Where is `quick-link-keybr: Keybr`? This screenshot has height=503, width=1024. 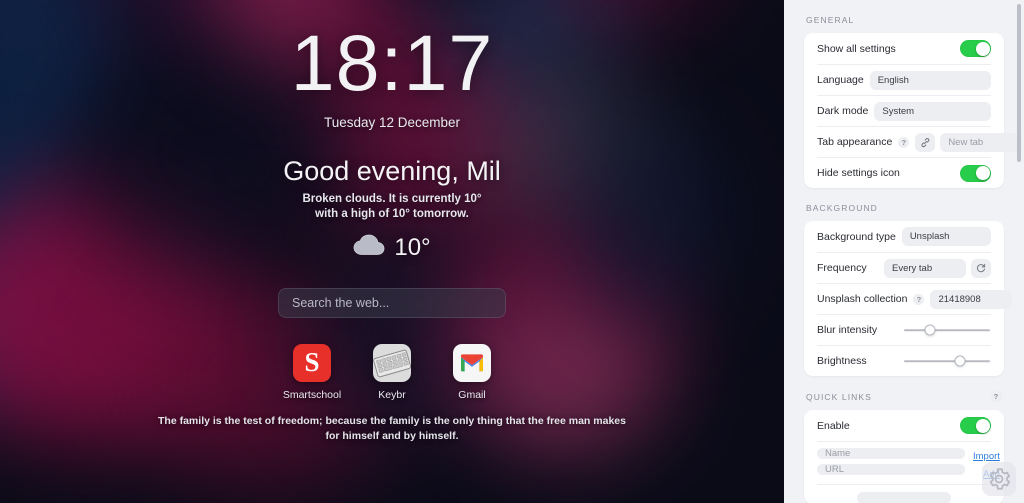 quick-link-keybr: Keybr is located at coordinates (392, 372).